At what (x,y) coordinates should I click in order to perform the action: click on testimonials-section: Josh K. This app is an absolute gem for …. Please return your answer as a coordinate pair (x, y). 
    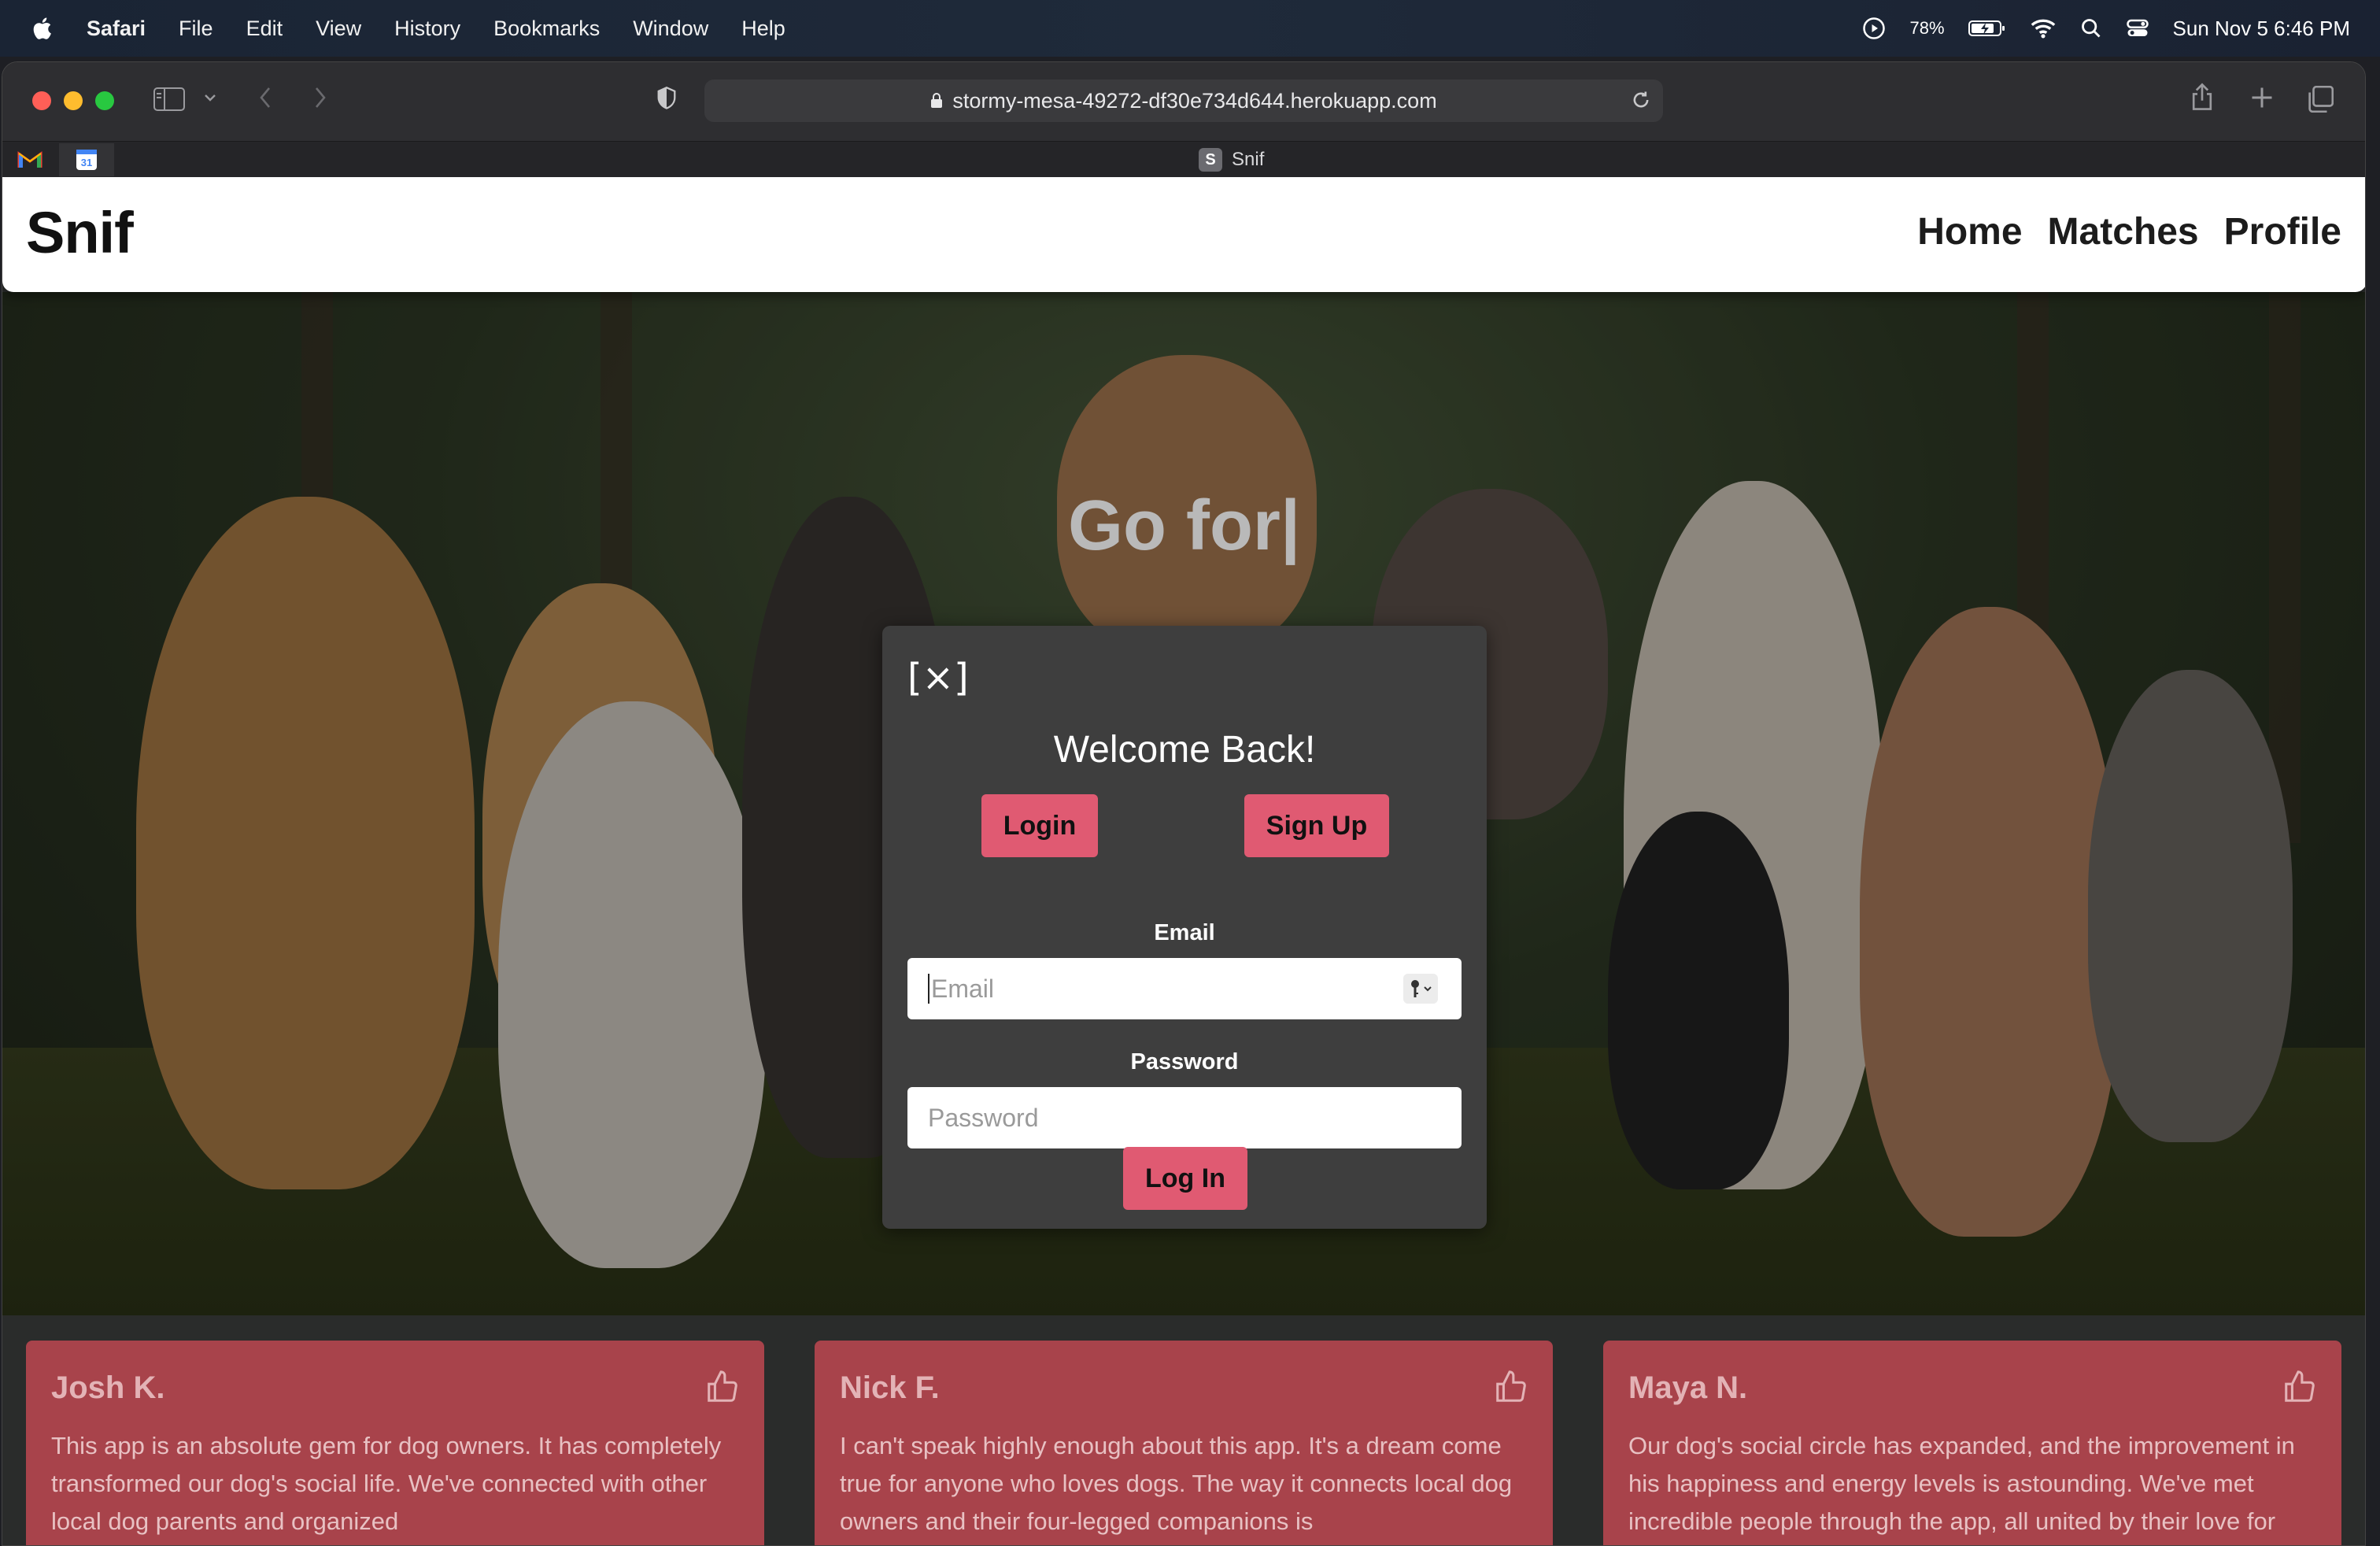
    Looking at the image, I should click on (1183, 1430).